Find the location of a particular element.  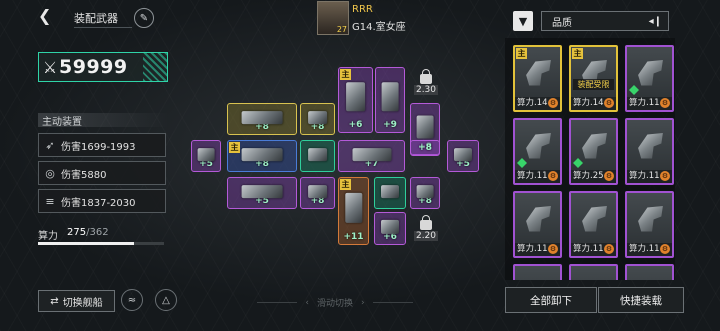

ship-slot: +6 is located at coordinates (390, 228).